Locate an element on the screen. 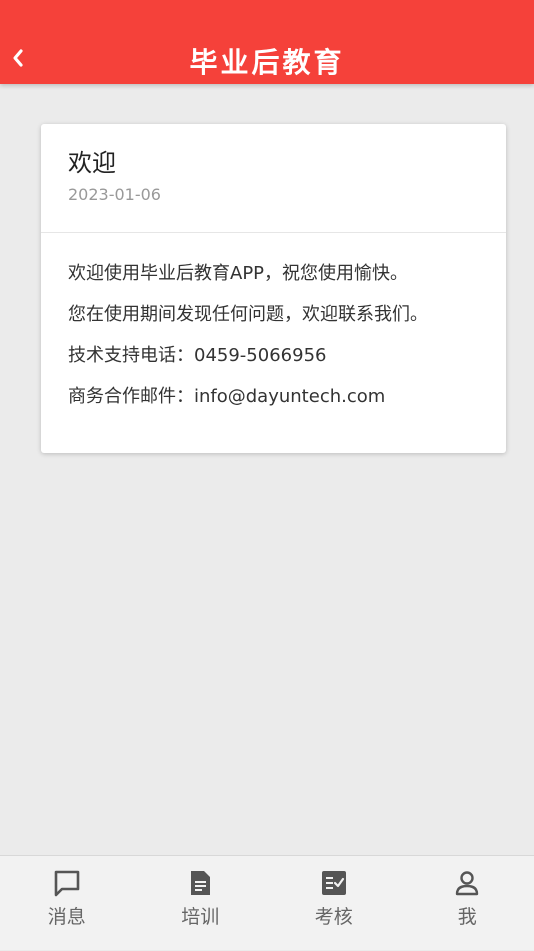  chat-bubble-icon is located at coordinates (67, 883).